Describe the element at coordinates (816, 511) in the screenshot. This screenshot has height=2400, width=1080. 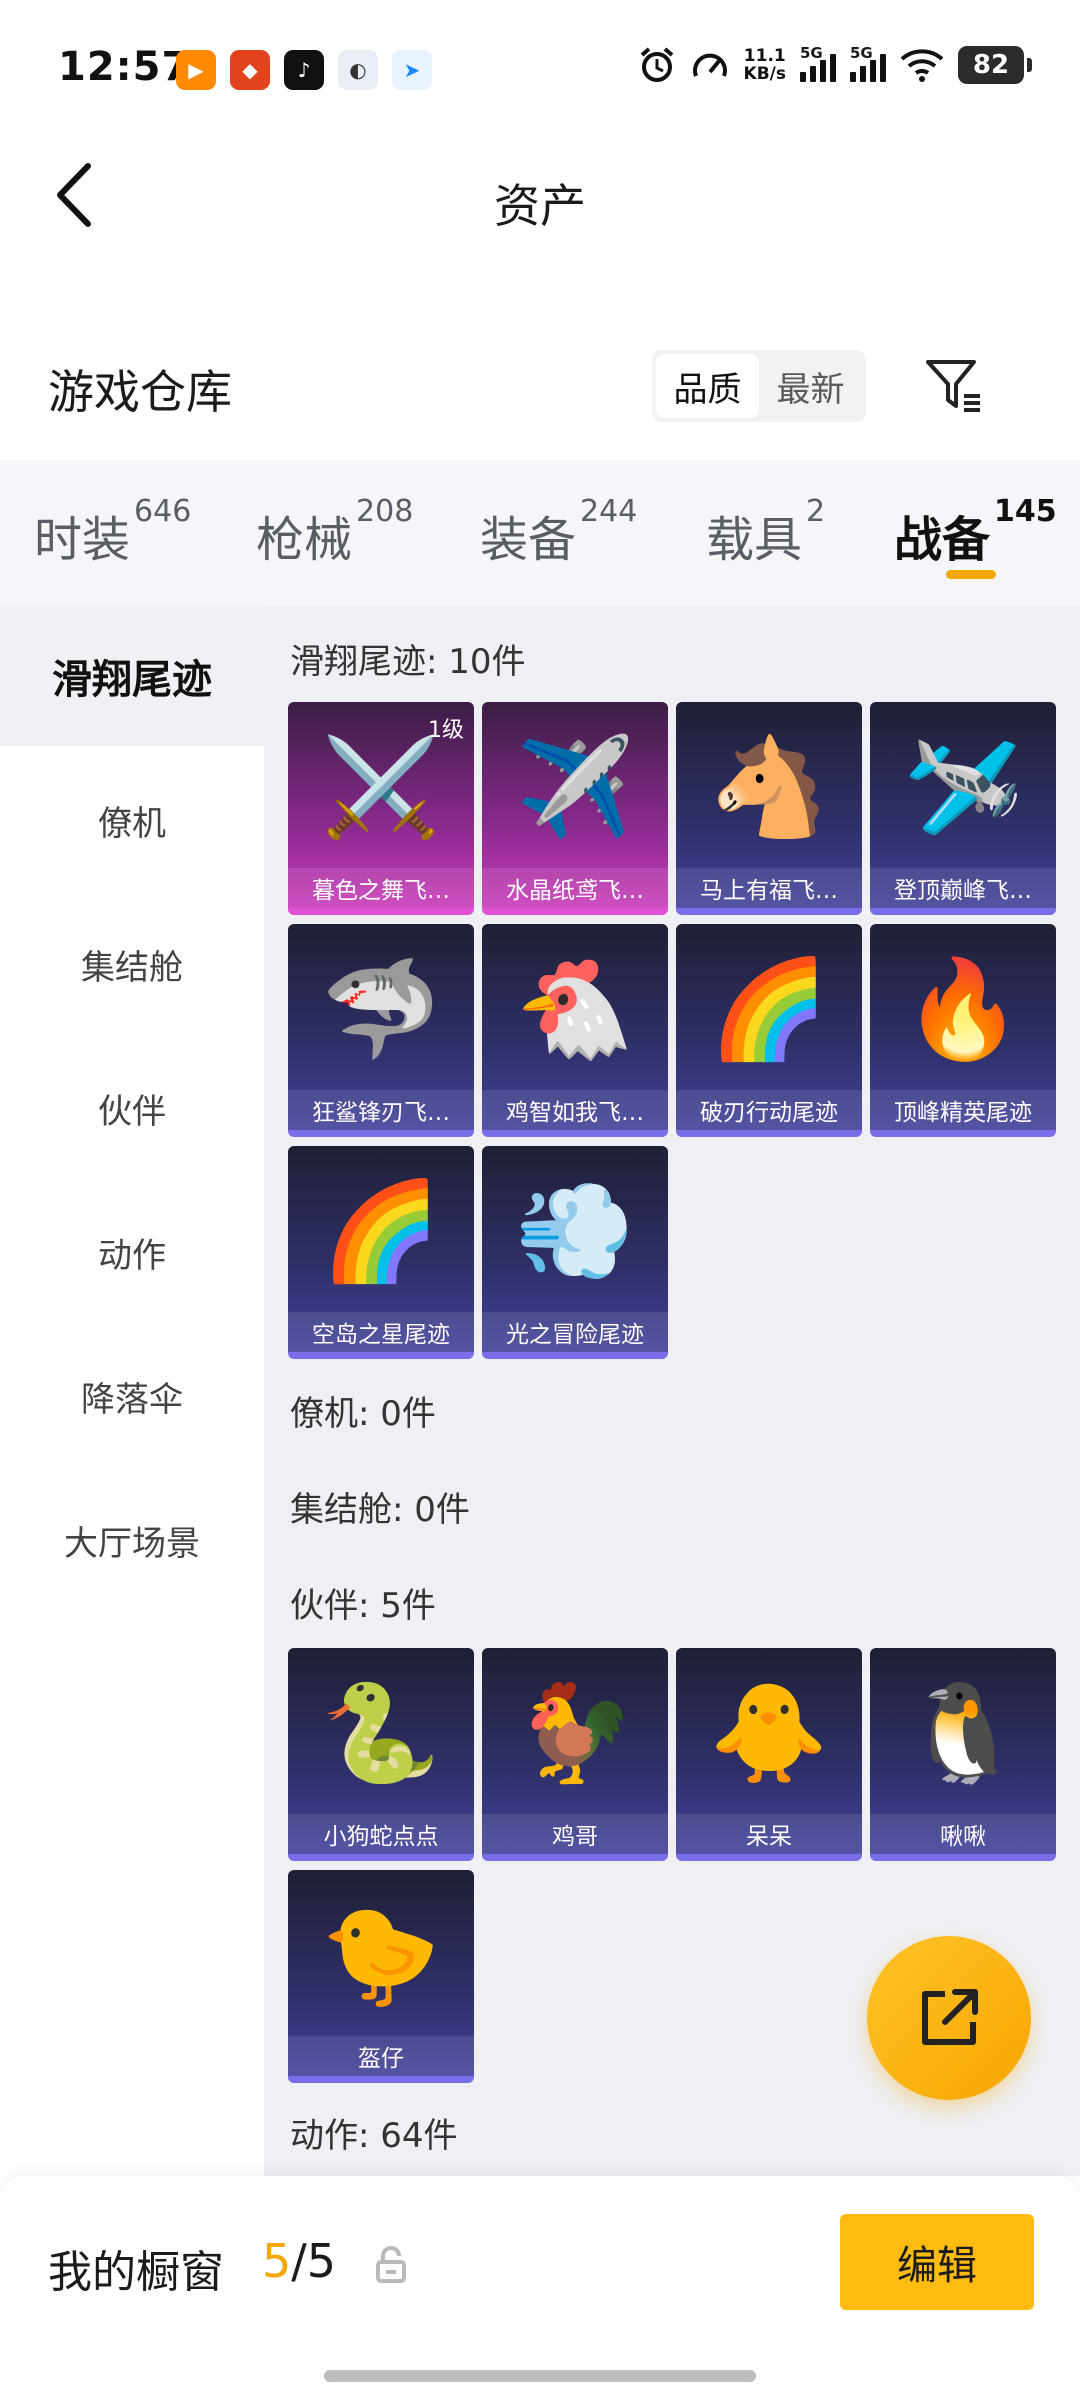
I see `tab-count: 2` at that location.